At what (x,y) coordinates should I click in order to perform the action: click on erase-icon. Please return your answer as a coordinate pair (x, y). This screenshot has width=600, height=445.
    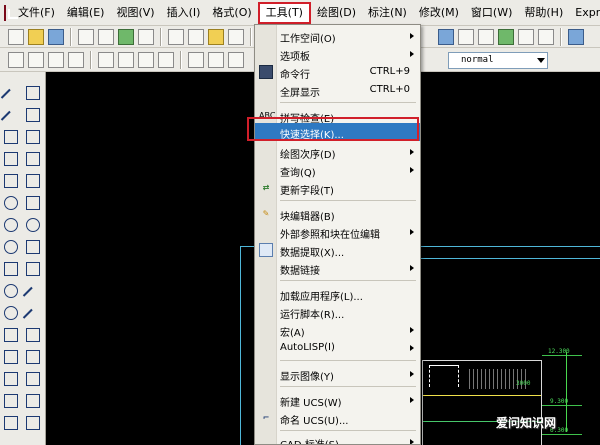
    Looking at the image, I should click on (32, 92).